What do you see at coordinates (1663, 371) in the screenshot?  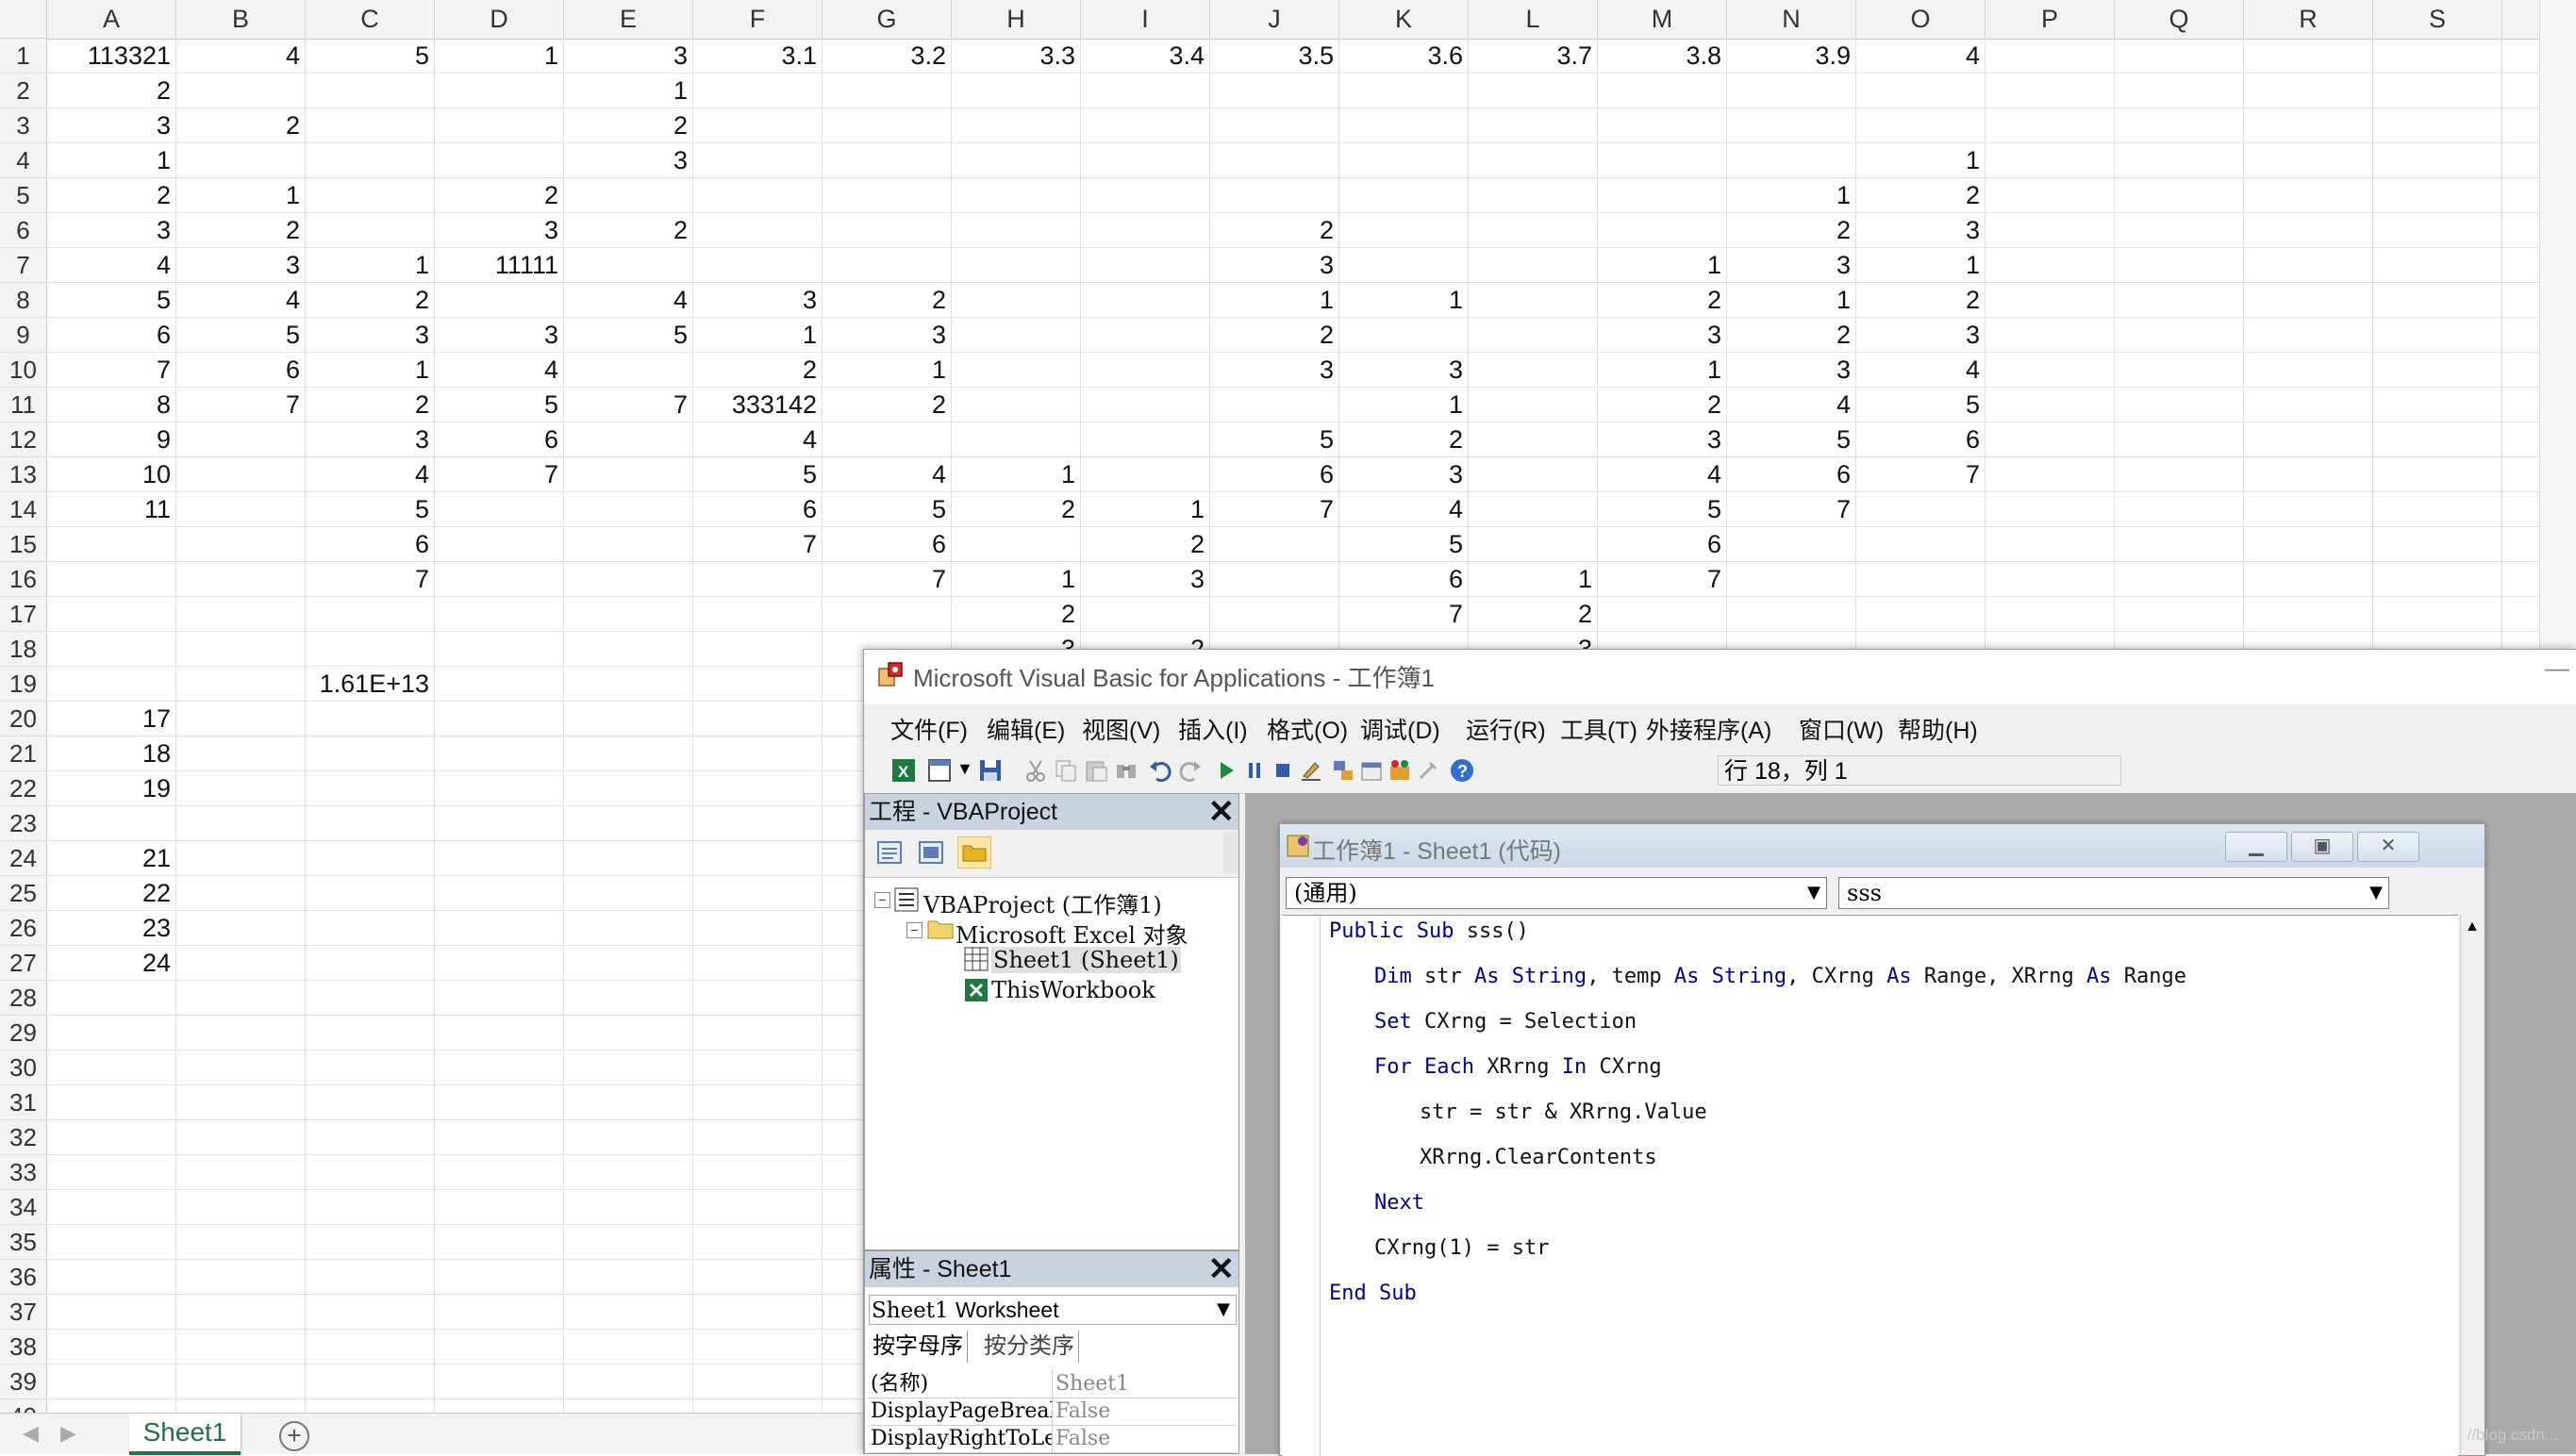 I see `cell-m10: 1` at bounding box center [1663, 371].